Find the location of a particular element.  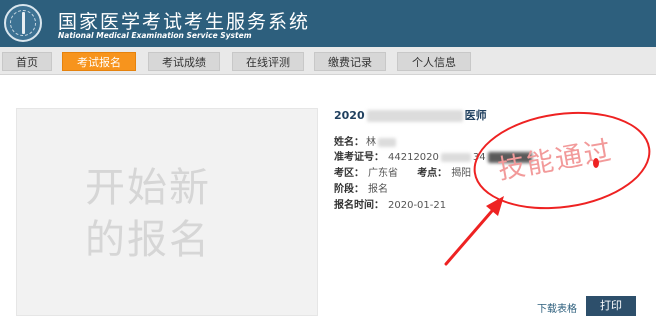

tab-payment-records: 缴费记录 is located at coordinates (350, 61).